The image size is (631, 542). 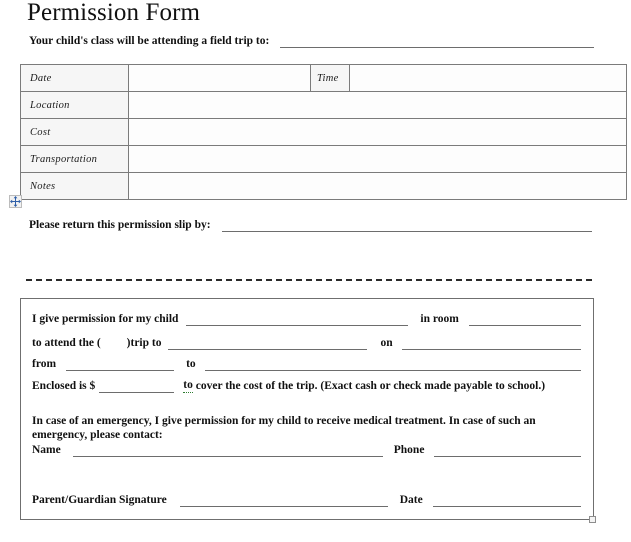 I want to click on cell-value-date, so click(x=219, y=78).